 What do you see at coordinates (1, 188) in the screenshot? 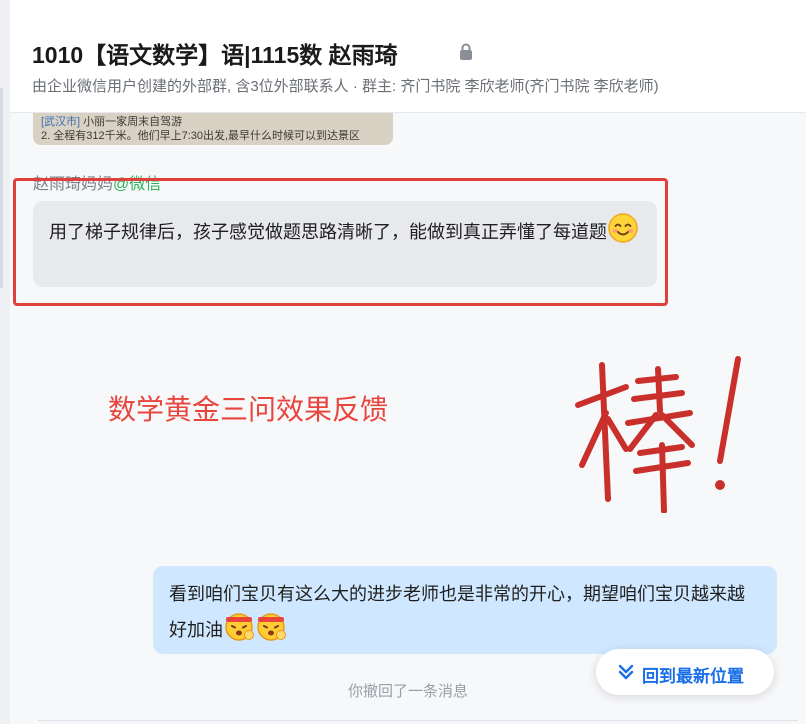
I see `selected-conversation-indicator` at bounding box center [1, 188].